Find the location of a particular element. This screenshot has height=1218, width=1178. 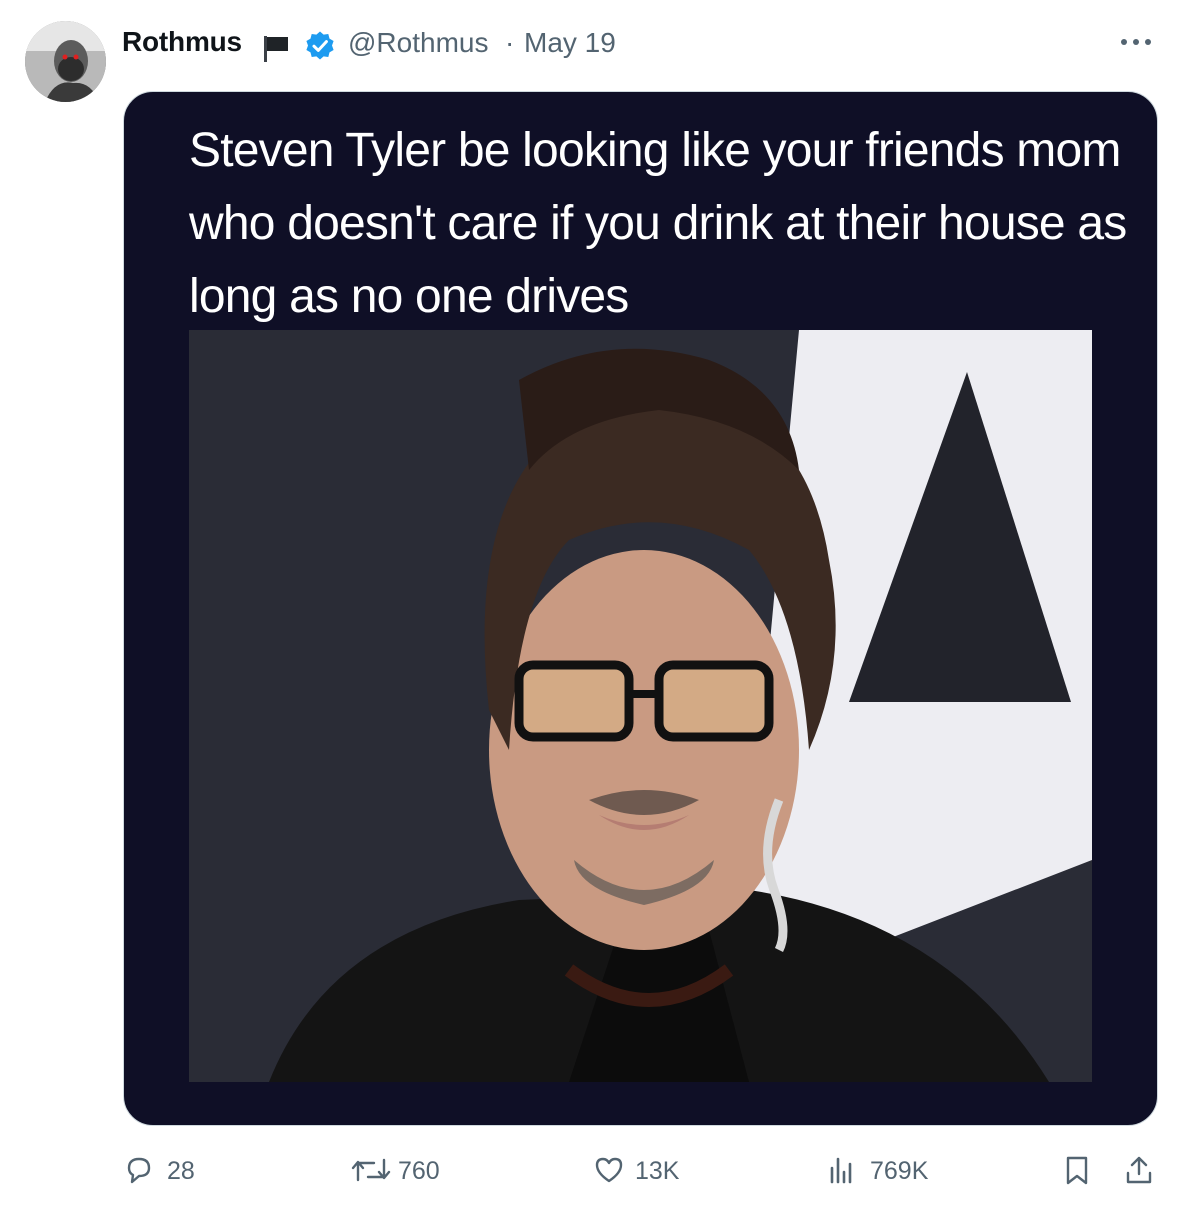

repost-button: 760 is located at coordinates (405, 1170).